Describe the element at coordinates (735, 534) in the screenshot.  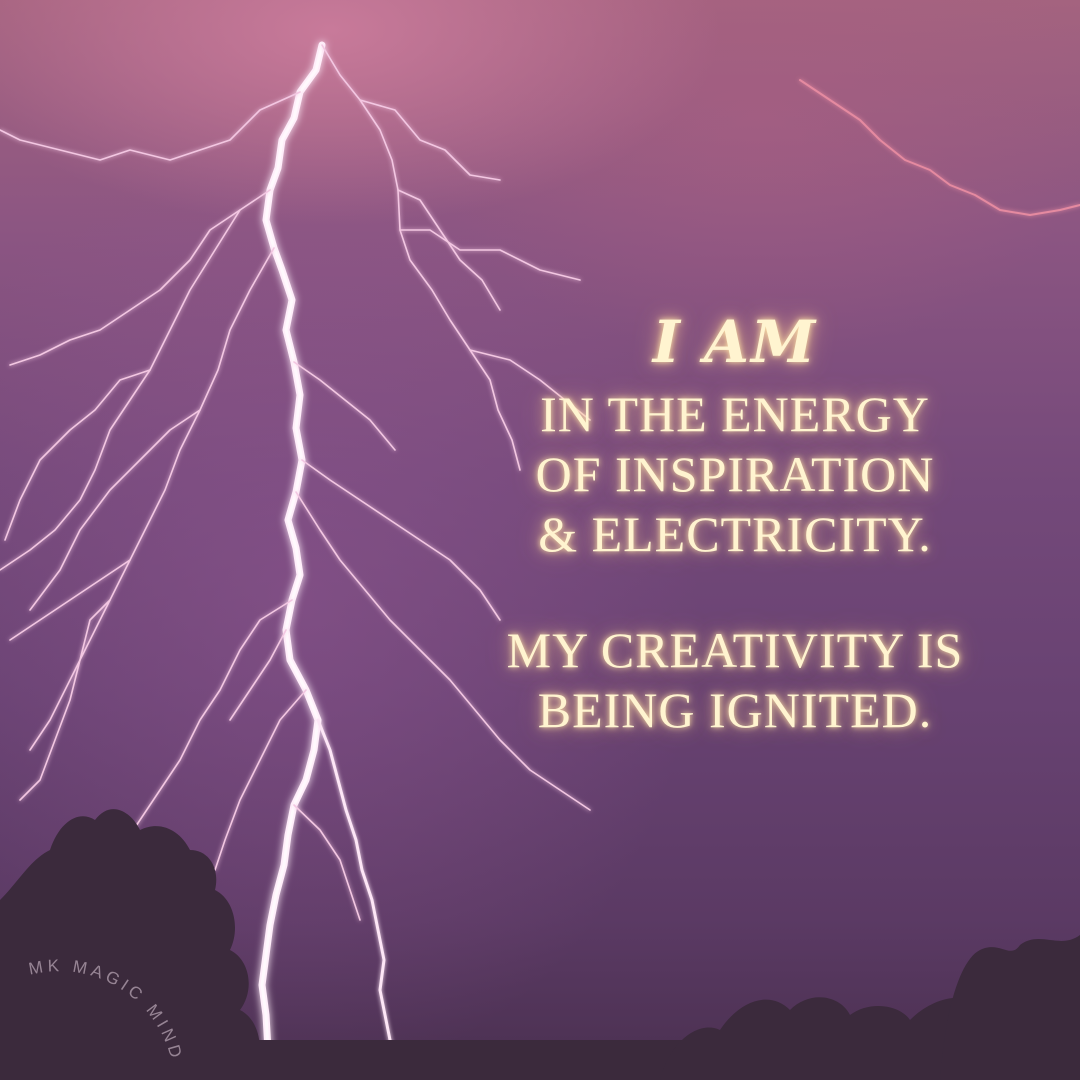
I see `affirmation-line: & ELECTRICITY.` at that location.